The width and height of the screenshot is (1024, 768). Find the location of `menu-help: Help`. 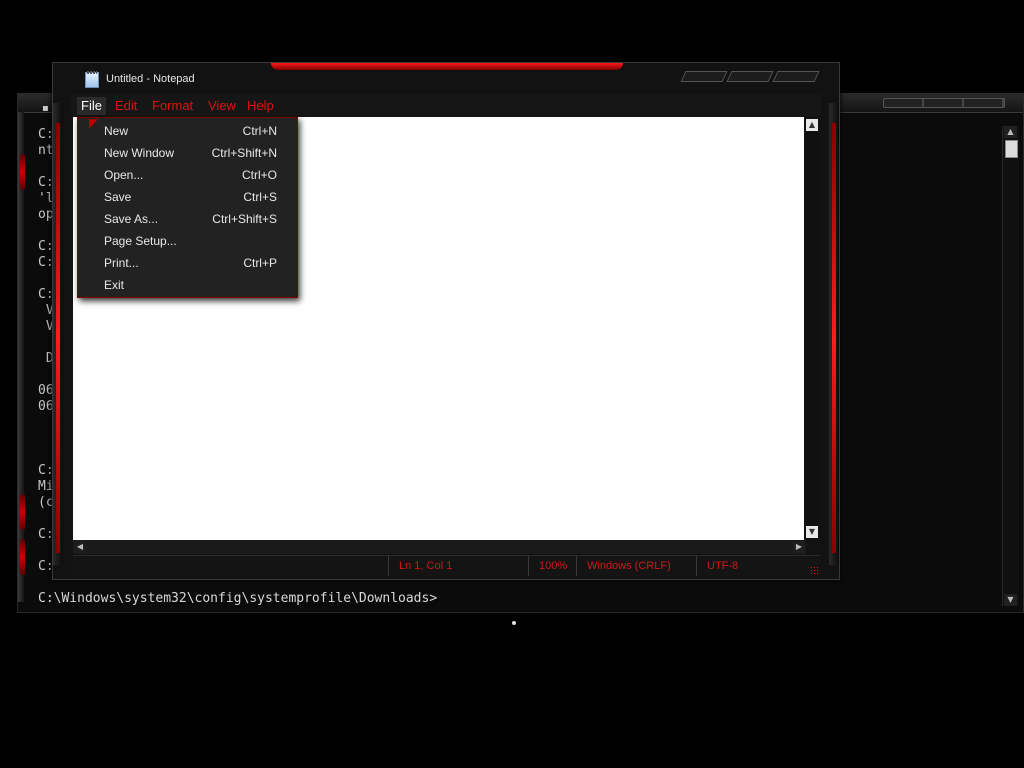

menu-help: Help is located at coordinates (260, 106).